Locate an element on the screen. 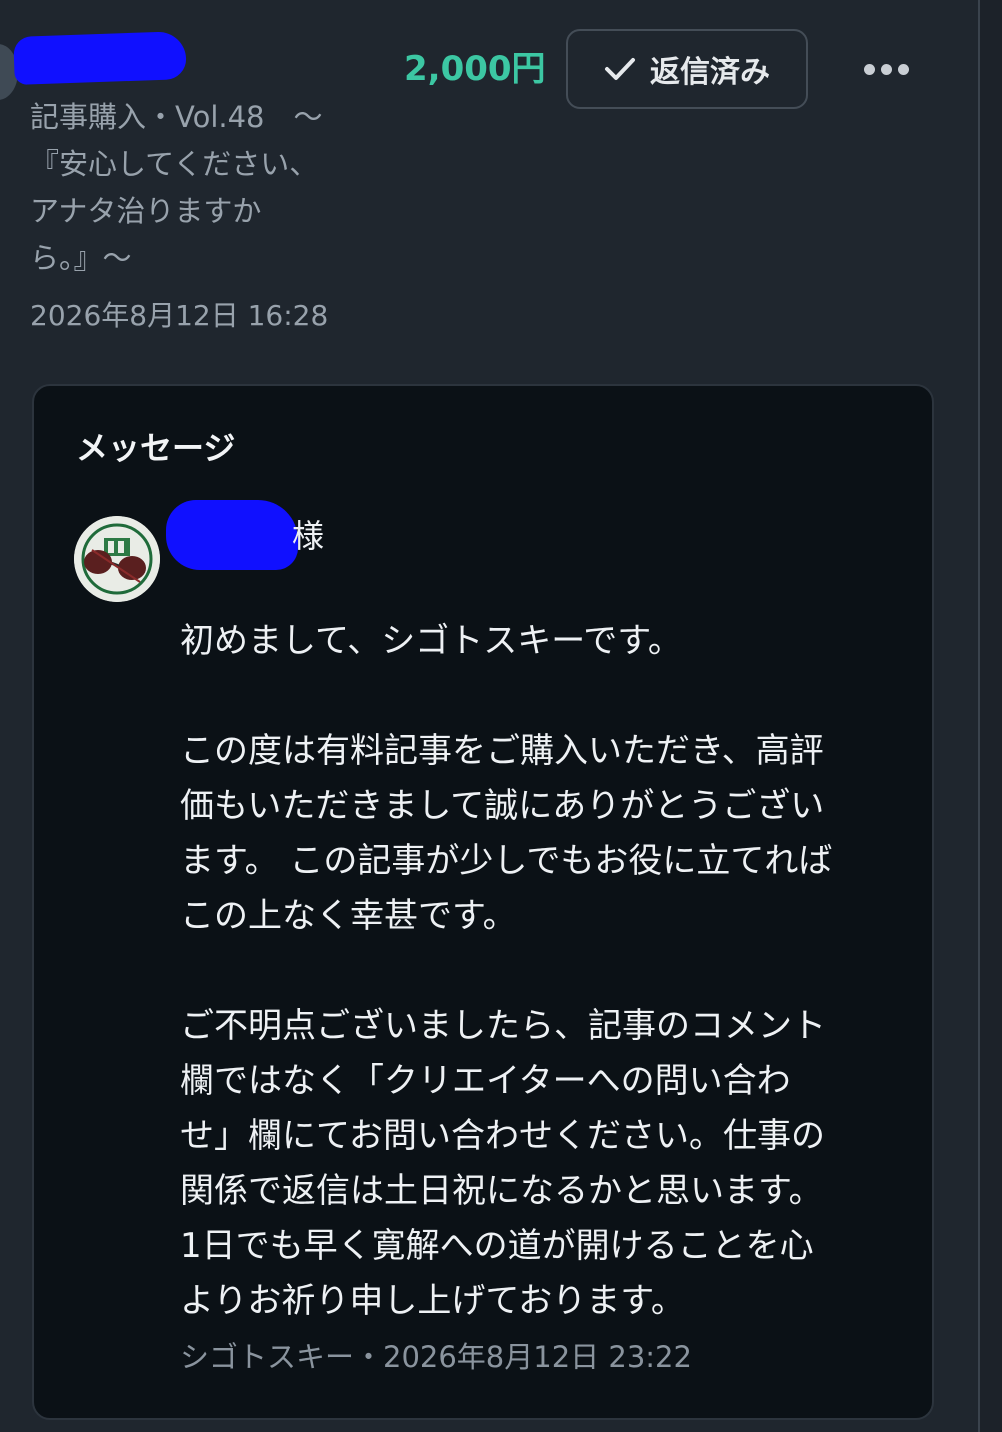 The height and width of the screenshot is (1432, 1002). recipient-line: 様 is located at coordinates (314, 535).